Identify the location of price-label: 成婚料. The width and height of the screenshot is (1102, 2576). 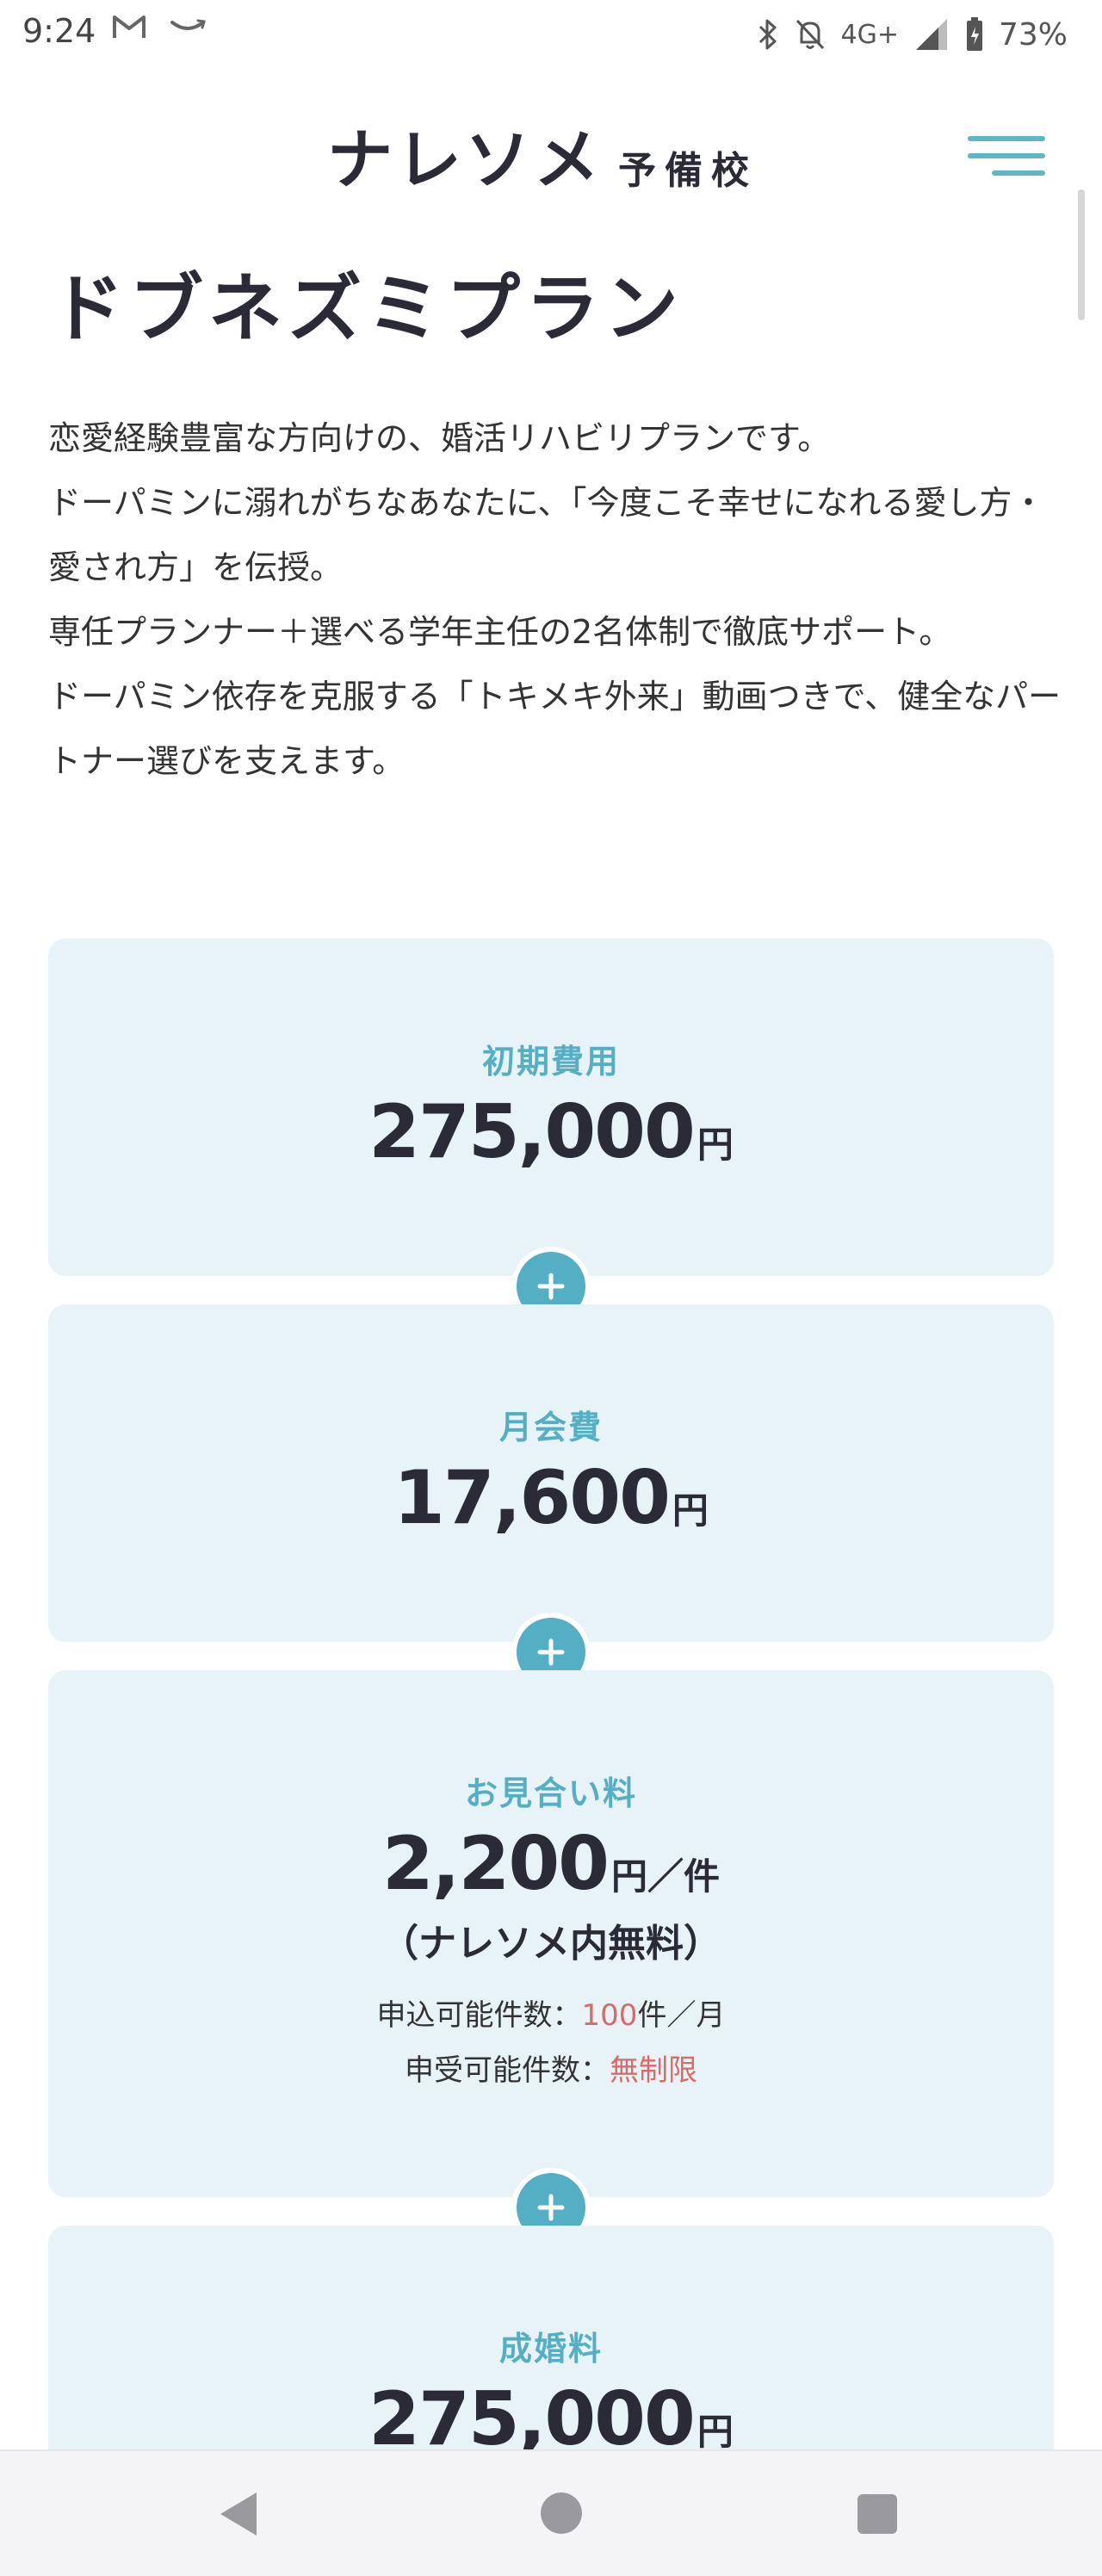
(551, 2349).